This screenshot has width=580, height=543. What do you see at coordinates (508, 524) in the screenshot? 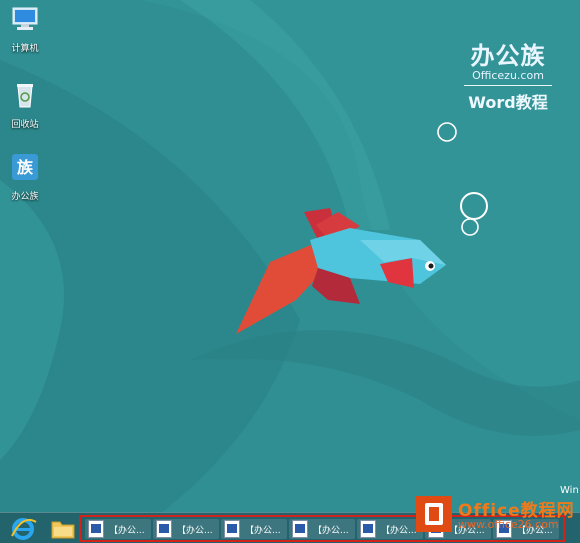
I see `watermark-url: www.office26.com` at bounding box center [508, 524].